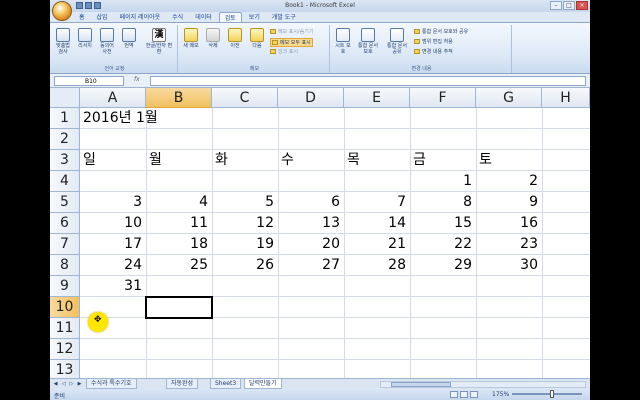 The height and width of the screenshot is (400, 640). Describe the element at coordinates (55, 384) in the screenshot. I see `first-sheet-icon: ◀` at that location.